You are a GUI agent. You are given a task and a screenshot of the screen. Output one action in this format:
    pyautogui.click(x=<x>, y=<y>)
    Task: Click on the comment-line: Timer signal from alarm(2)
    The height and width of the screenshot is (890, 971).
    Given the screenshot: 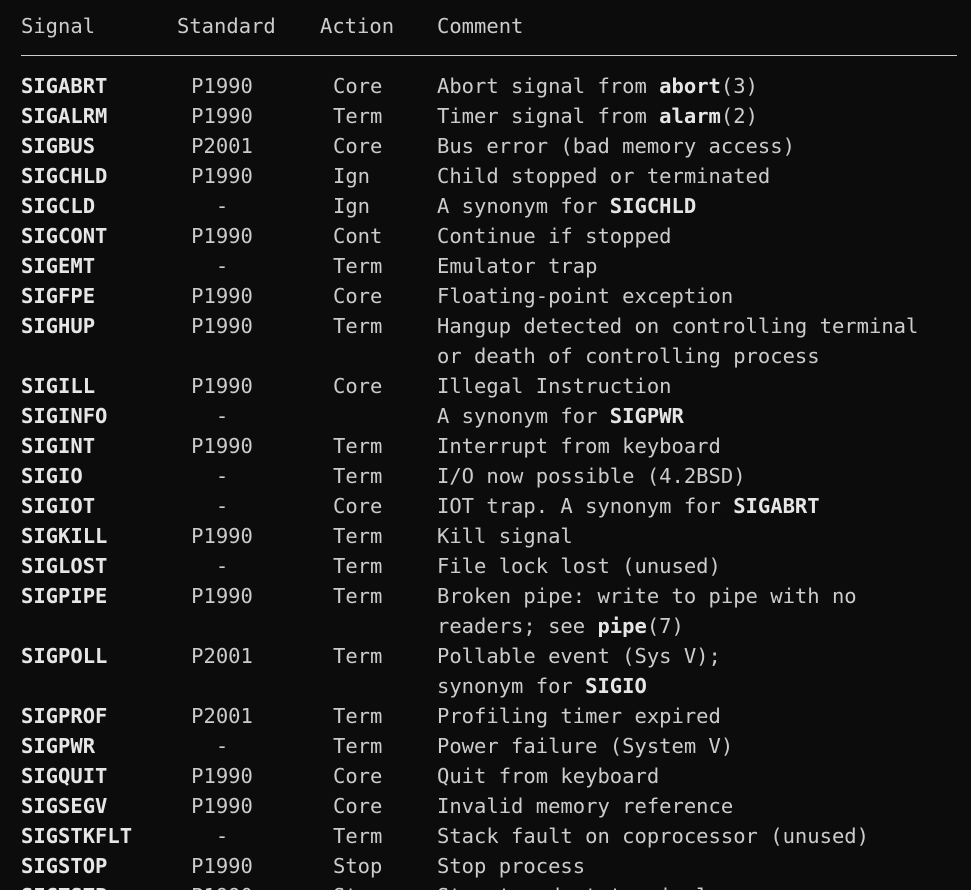 What is the action you would take?
    pyautogui.click(x=699, y=116)
    